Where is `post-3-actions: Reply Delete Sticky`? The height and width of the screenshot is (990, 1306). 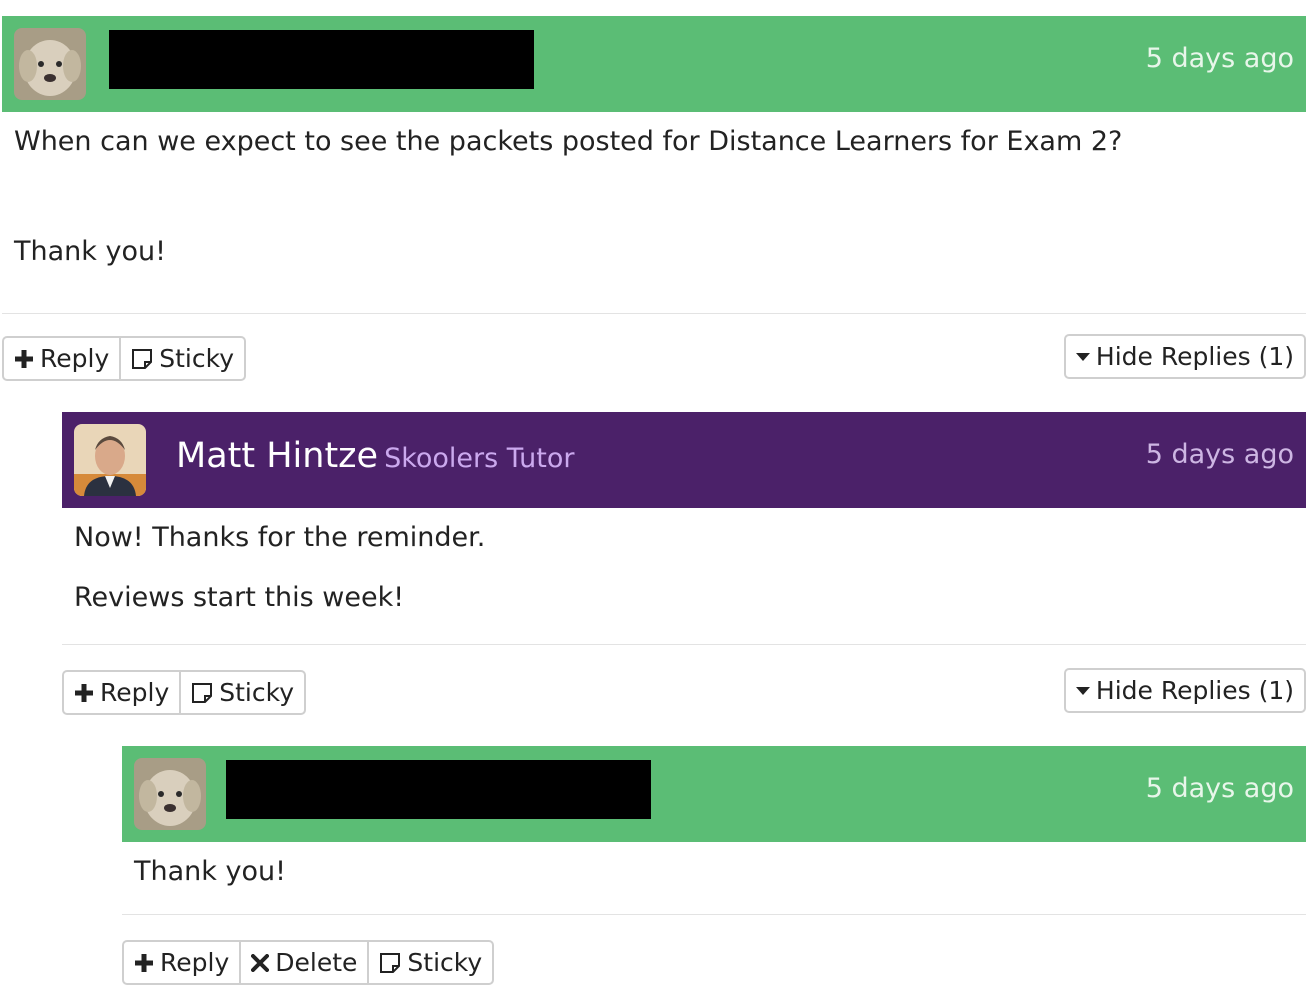
post-3-actions: Reply Delete Sticky is located at coordinates (308, 962).